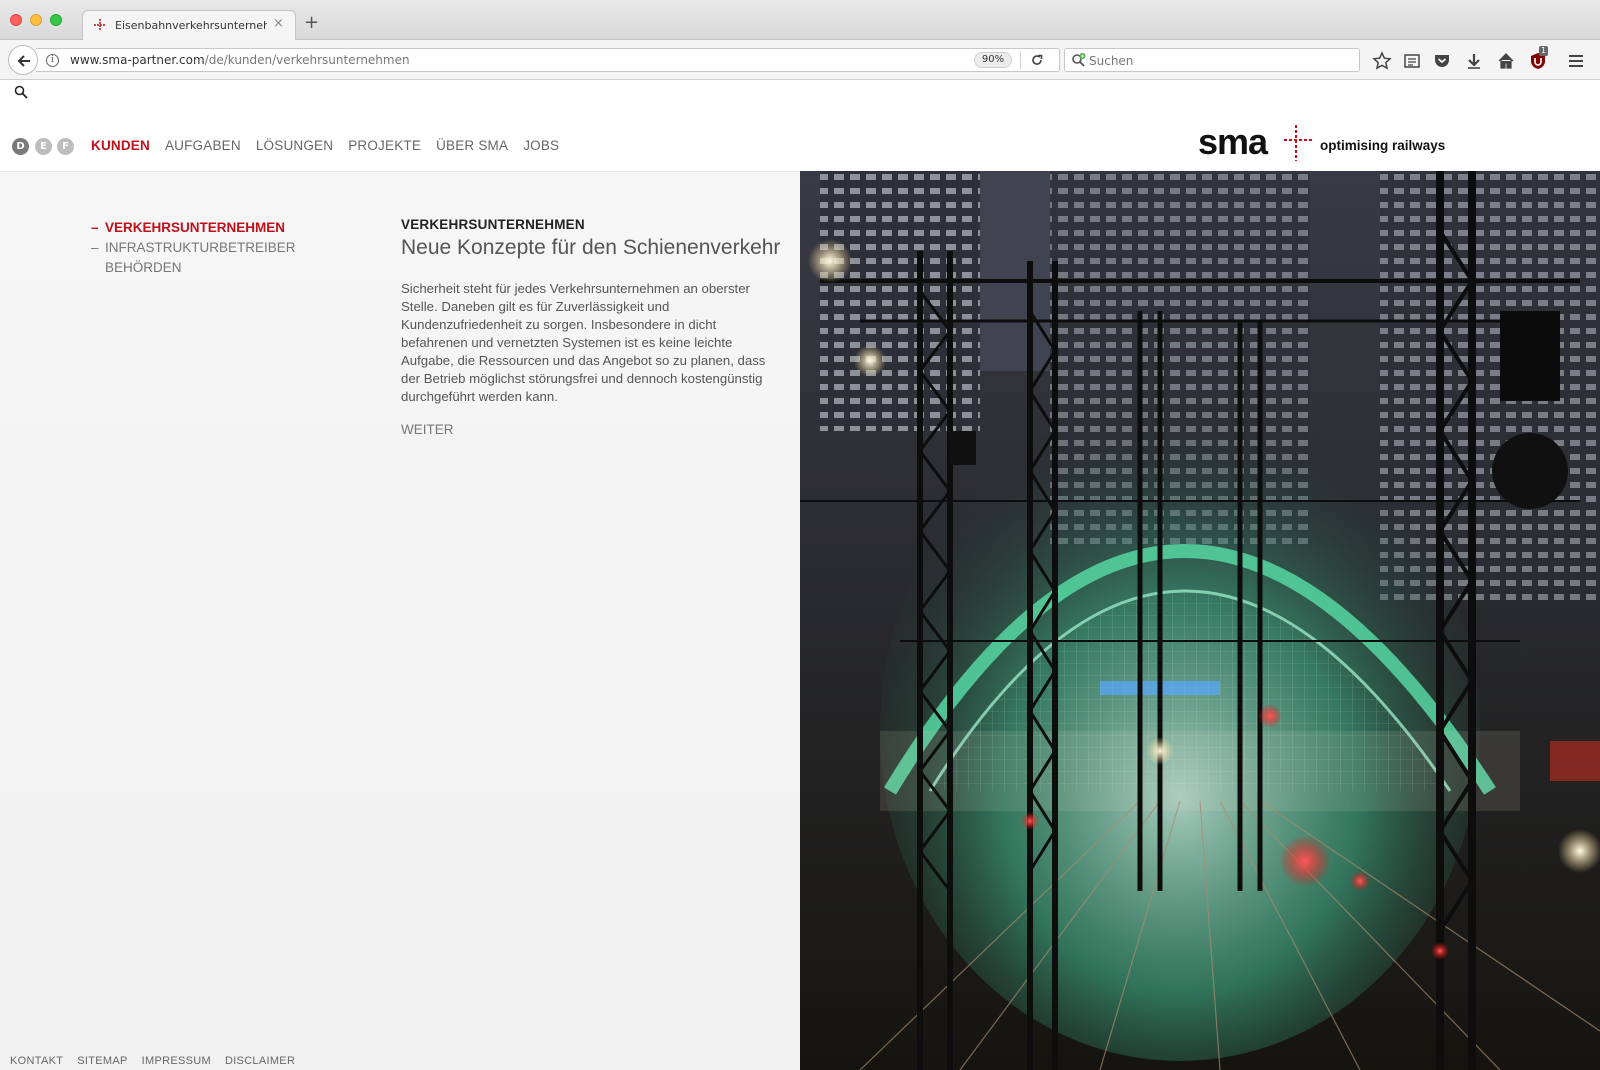 This screenshot has height=1070, width=1600. I want to click on nav-projekte: PROJEKTE, so click(384, 145).